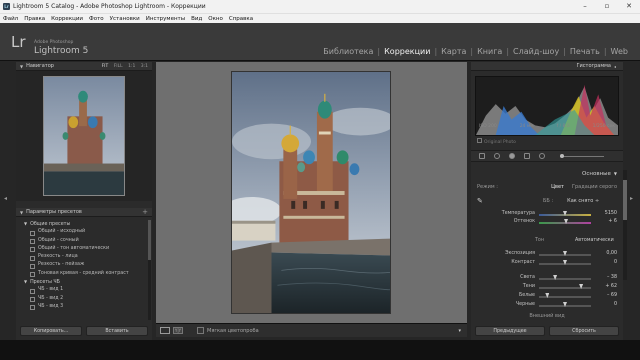 The width and height of the screenshot is (640, 360). What do you see at coordinates (84, 282) in the screenshot?
I see `preset-folder-bw: ▼ Пресеты ЧБ` at bounding box center [84, 282].